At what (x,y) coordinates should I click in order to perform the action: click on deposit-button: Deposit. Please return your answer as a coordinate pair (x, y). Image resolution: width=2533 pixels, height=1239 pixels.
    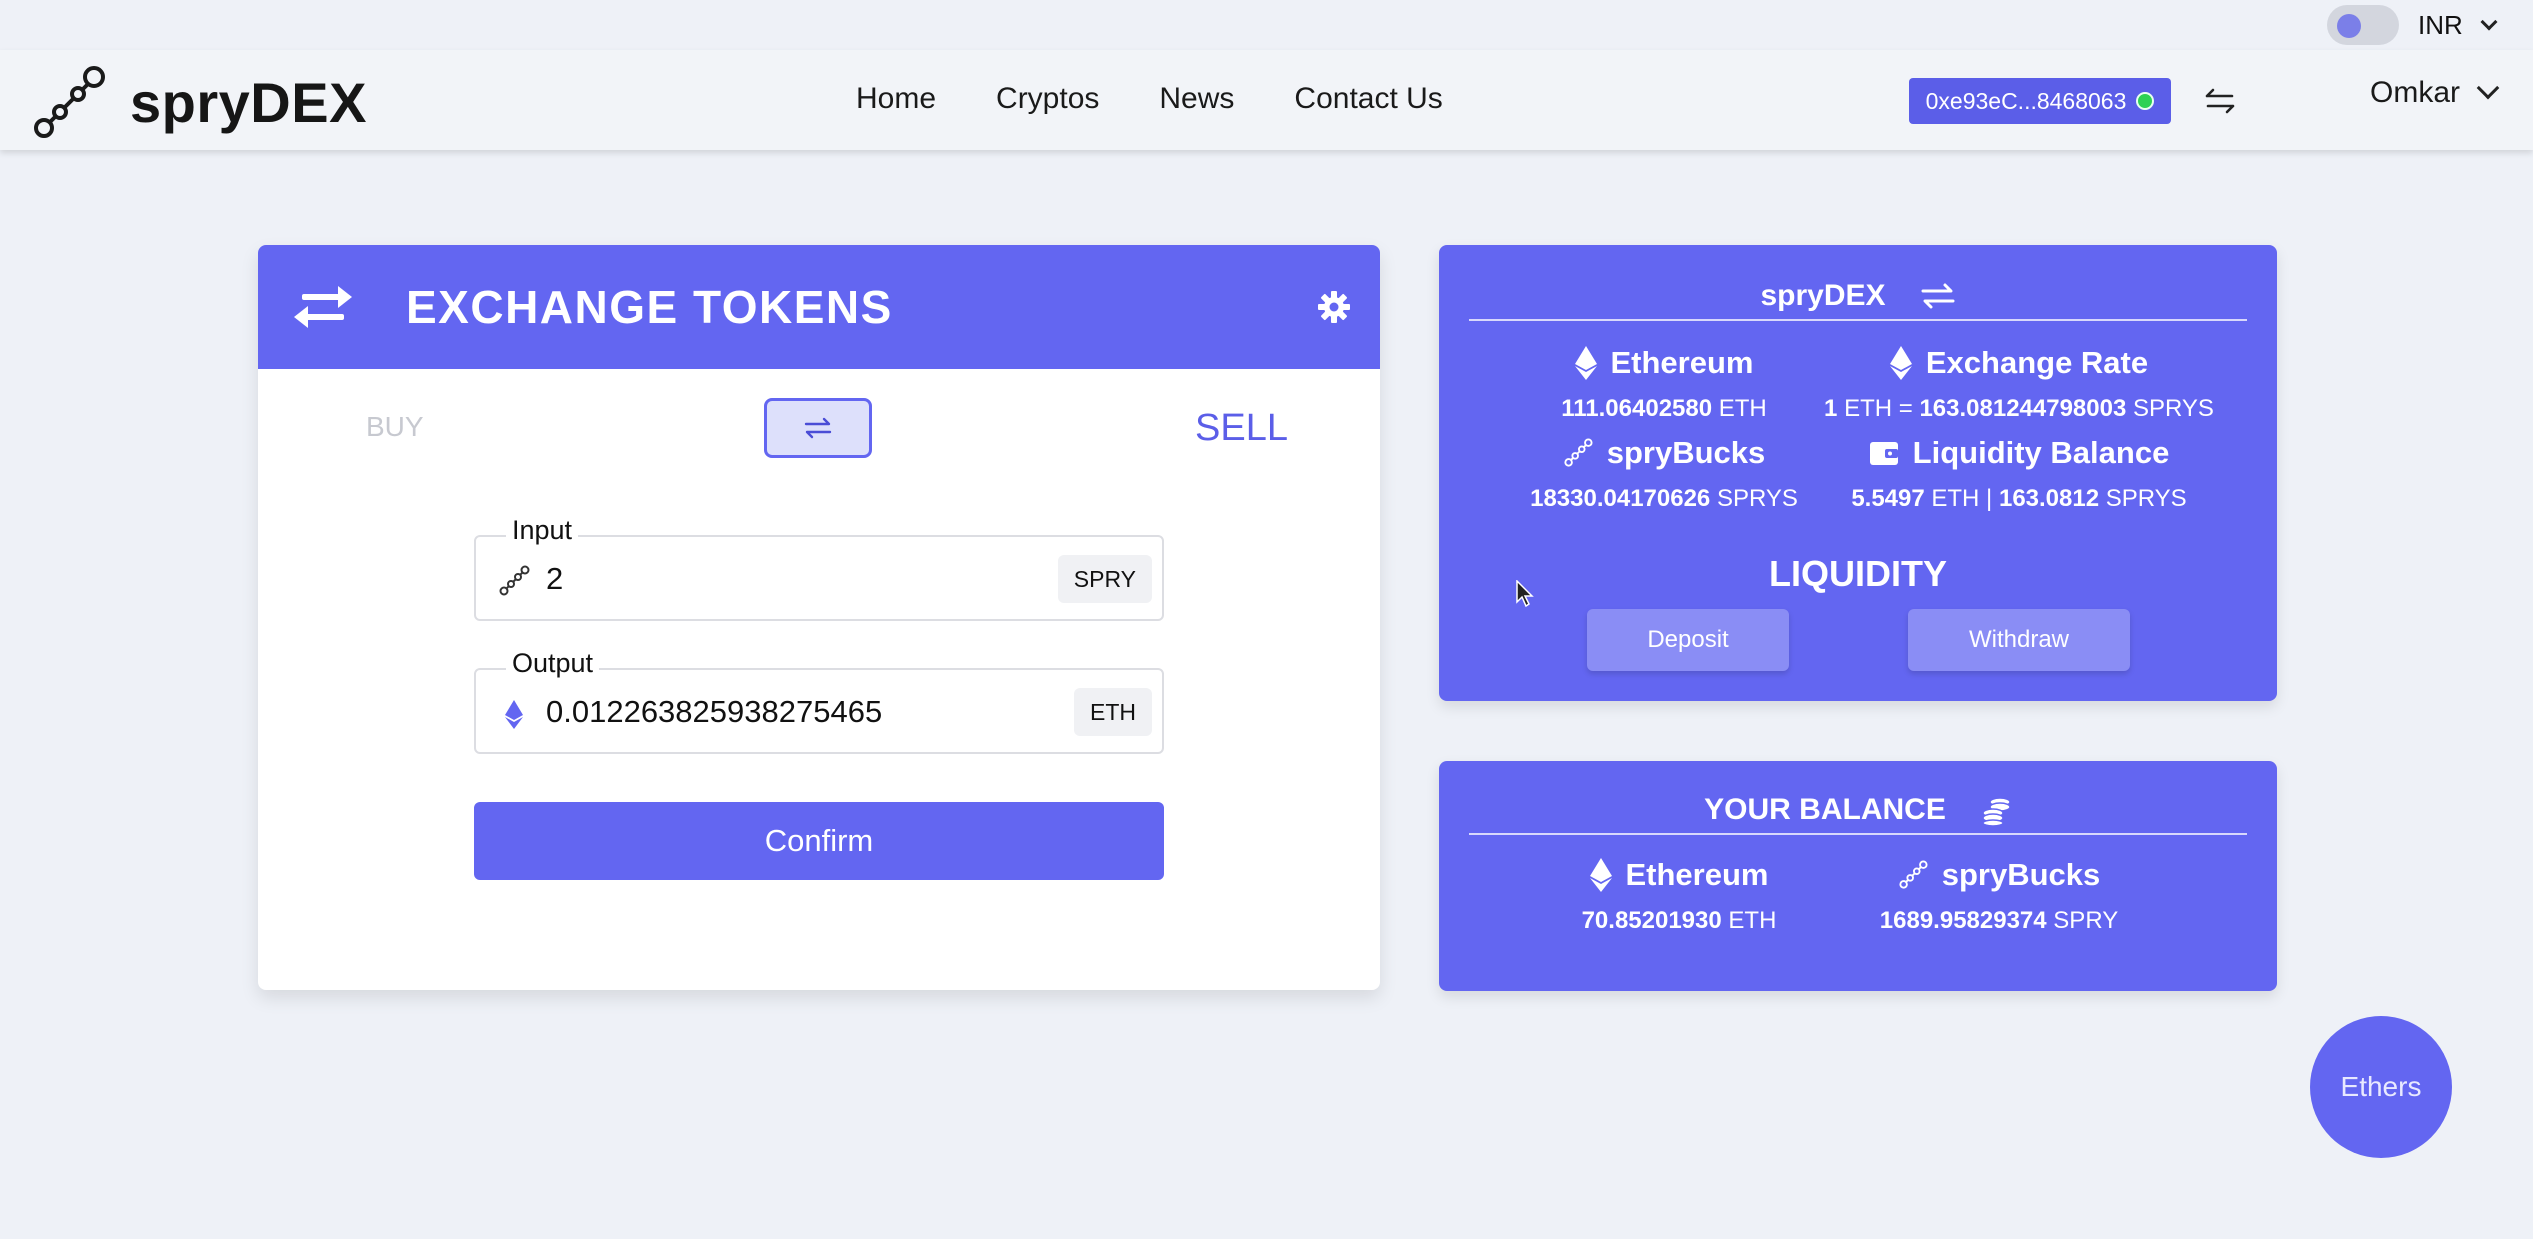
    Looking at the image, I should click on (1688, 640).